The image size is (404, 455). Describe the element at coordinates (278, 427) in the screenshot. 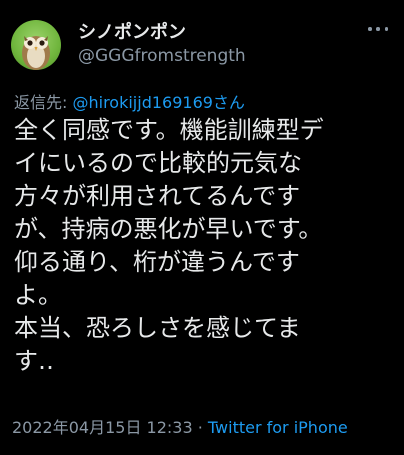

I see `source-link: Twitter for iPhone` at that location.